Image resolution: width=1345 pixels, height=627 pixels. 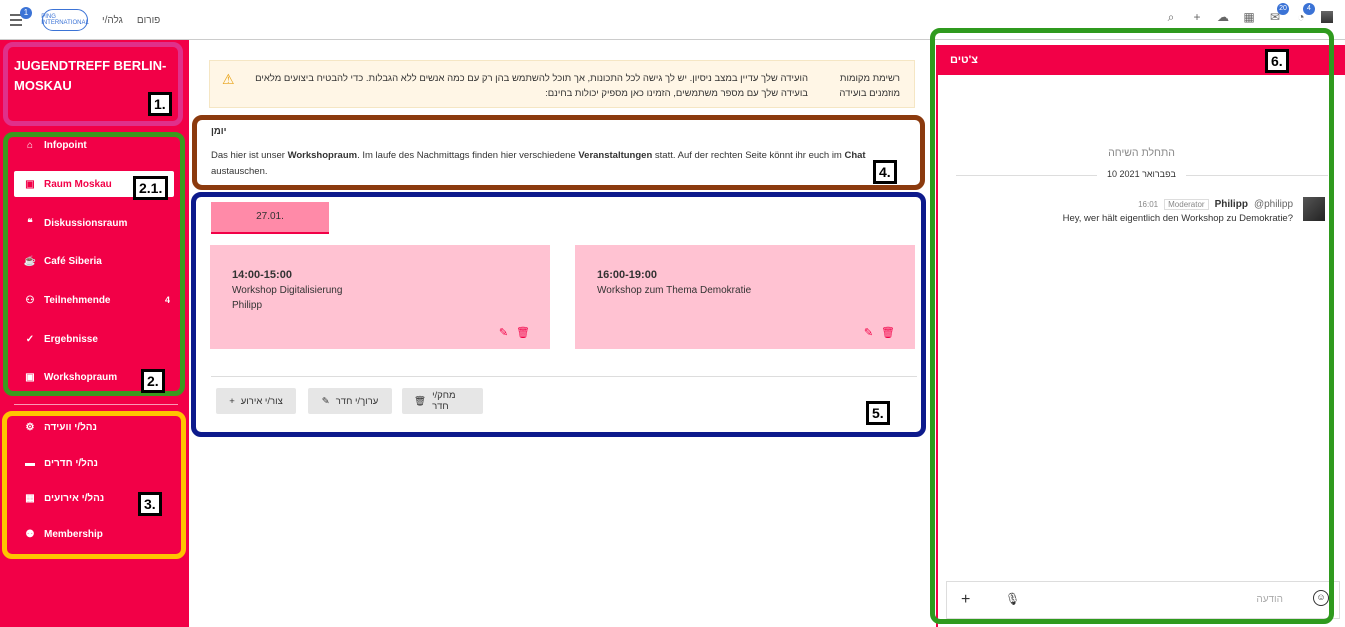 What do you see at coordinates (148, 20) in the screenshot?
I see `nav-link-forum: פורום` at bounding box center [148, 20].